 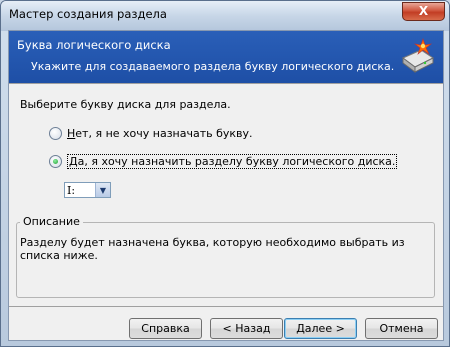 I want to click on cancel-button: Отмена, so click(x=401, y=328).